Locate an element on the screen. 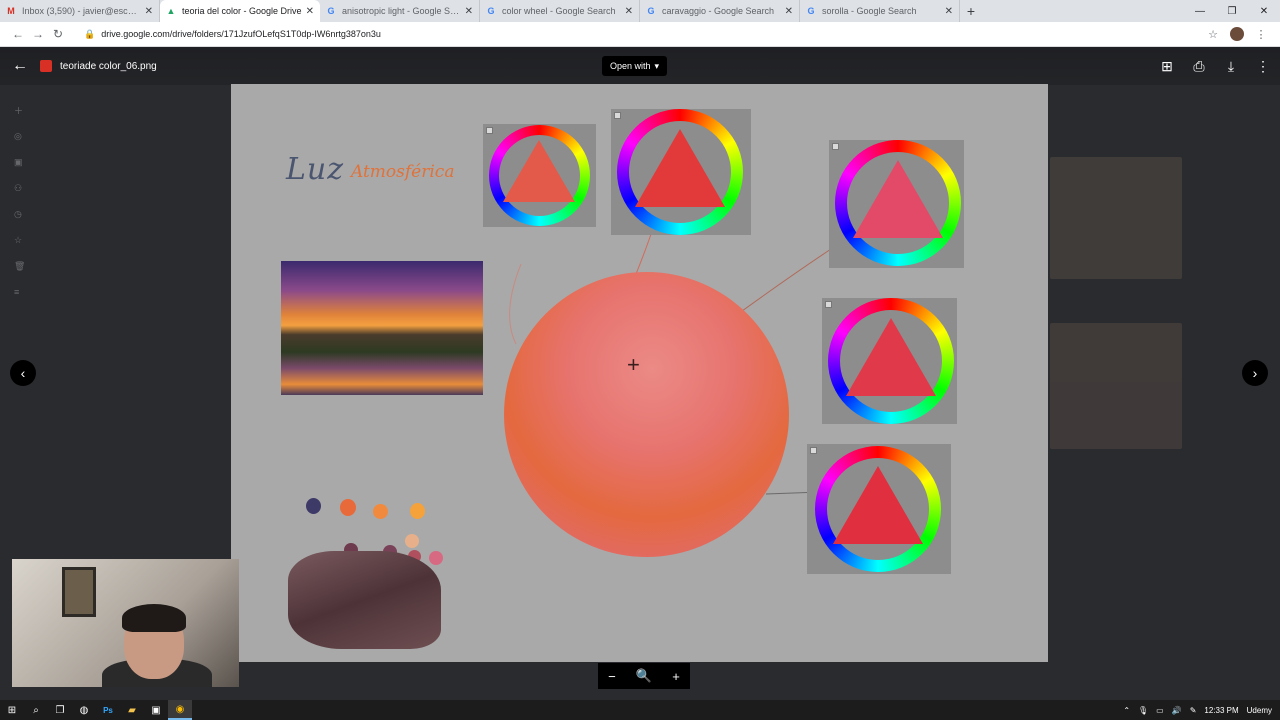 The width and height of the screenshot is (1280, 720). trash-icon: 🗑 is located at coordinates (20, 265).